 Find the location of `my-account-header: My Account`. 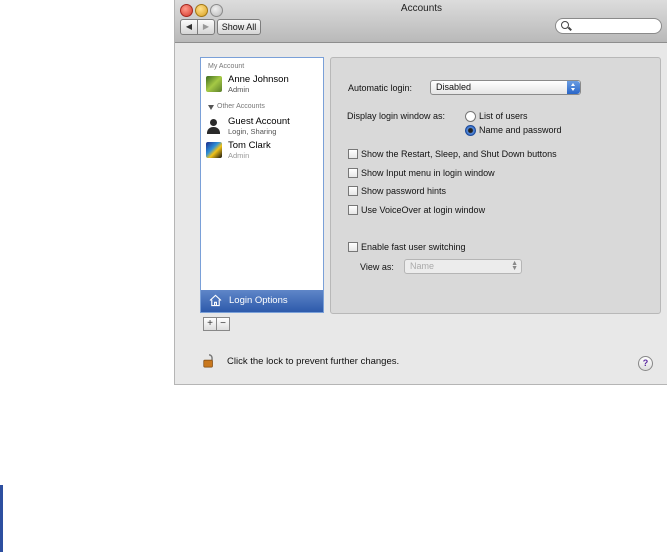

my-account-header: My Account is located at coordinates (226, 66).